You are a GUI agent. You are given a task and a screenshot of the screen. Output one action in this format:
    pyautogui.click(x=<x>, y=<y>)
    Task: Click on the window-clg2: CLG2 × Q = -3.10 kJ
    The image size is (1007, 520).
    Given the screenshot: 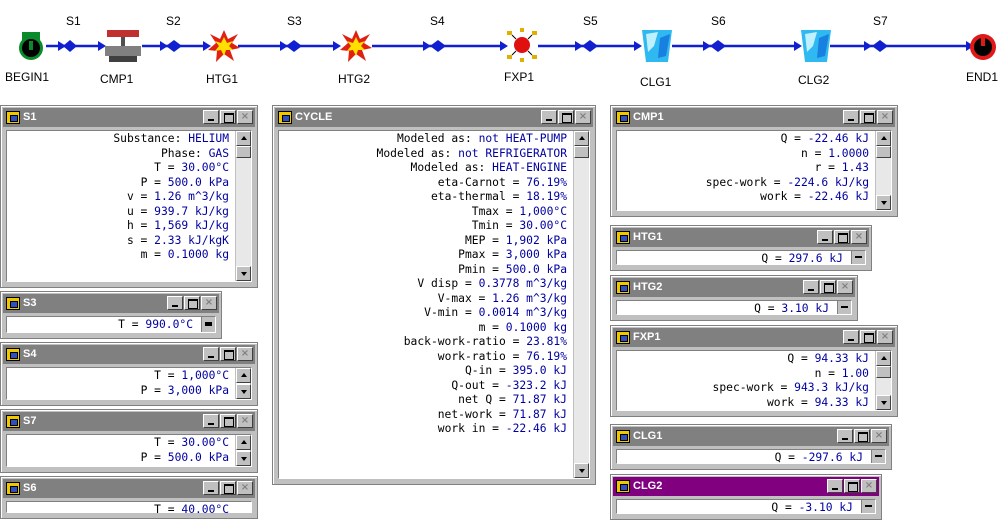 What is the action you would take?
    pyautogui.click(x=746, y=497)
    